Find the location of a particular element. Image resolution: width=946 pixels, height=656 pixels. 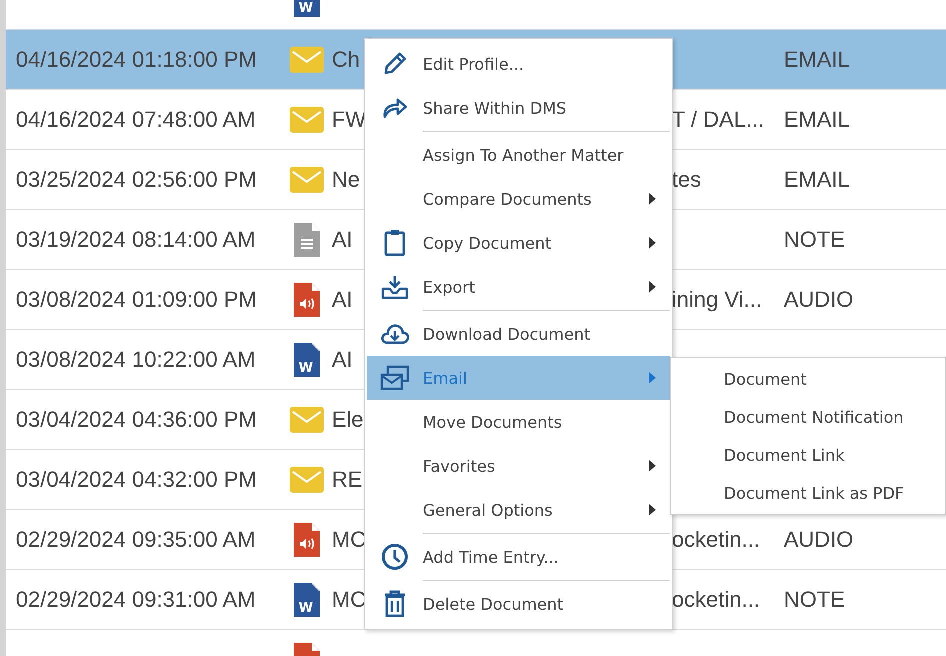

name-cell: Ne is located at coordinates (346, 179).